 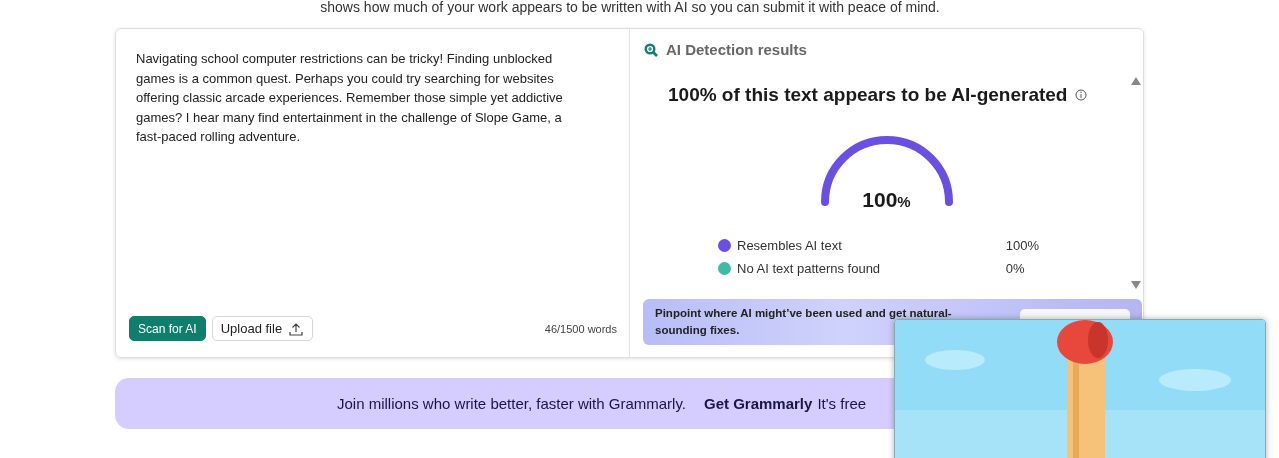 I want to click on intro-text: shows how much of your work appears to be written with AI so you can submit it with peace of mind., so click(x=630, y=8).